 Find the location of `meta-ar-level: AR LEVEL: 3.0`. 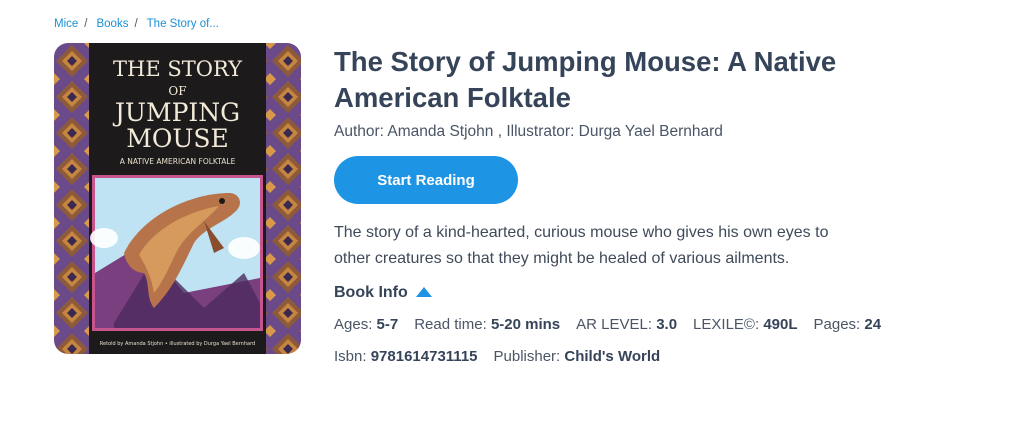

meta-ar-level: AR LEVEL: 3.0 is located at coordinates (626, 325).